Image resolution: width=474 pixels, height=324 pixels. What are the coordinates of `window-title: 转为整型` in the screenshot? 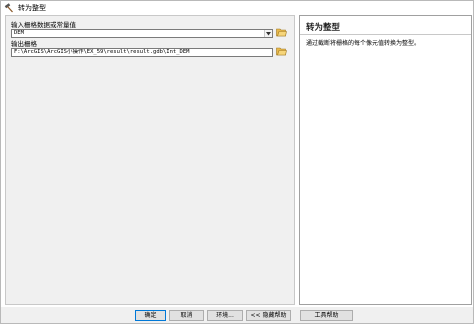 It's located at (32, 7).